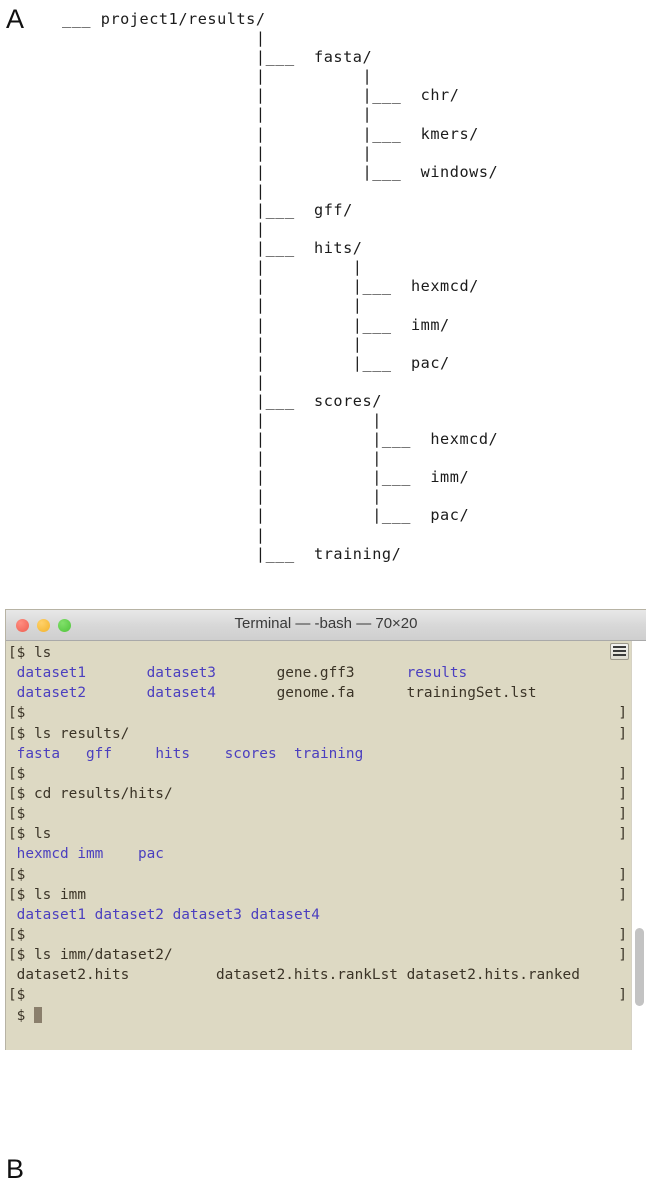 This screenshot has height=1184, width=646. Describe the element at coordinates (172, 753) in the screenshot. I see `terminal-directory-entry: hits` at that location.